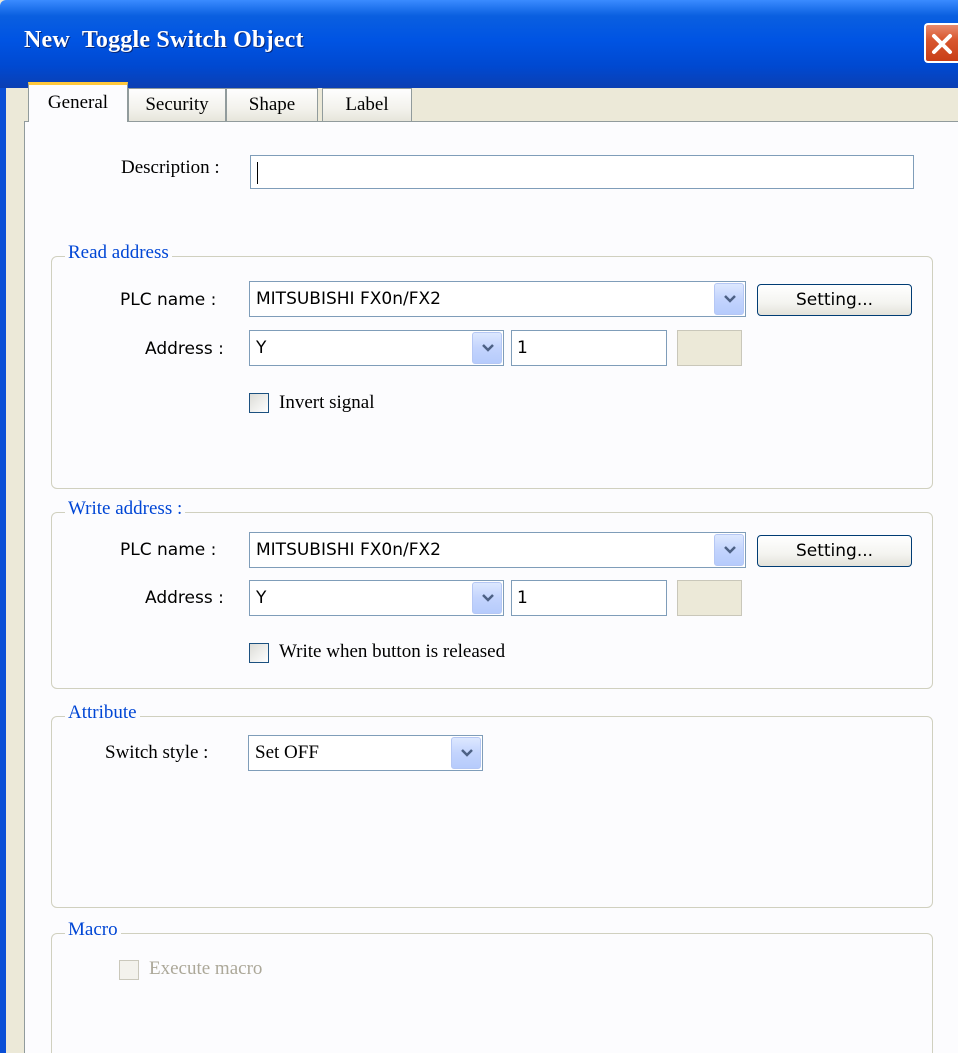 Image resolution: width=958 pixels, height=1053 pixels. I want to click on window-title: New Toggle Switch Object, so click(164, 40).